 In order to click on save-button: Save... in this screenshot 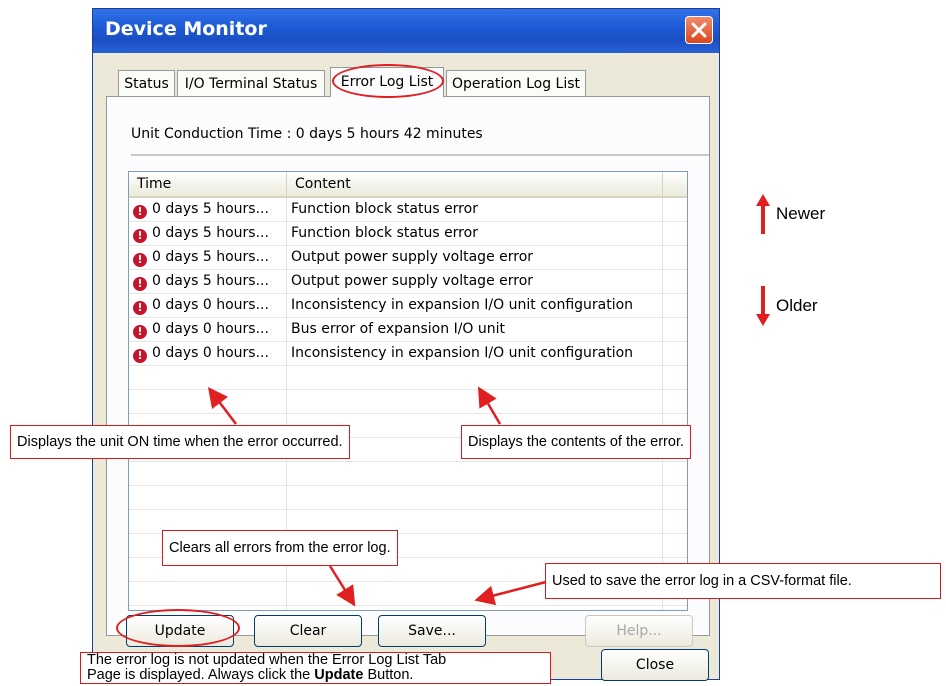, I will do `click(432, 631)`.